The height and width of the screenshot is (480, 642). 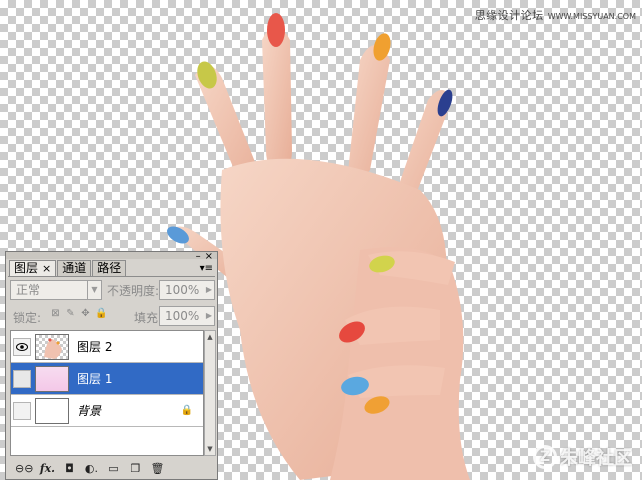 I want to click on tab-close-icon: ×, so click(x=46, y=268).